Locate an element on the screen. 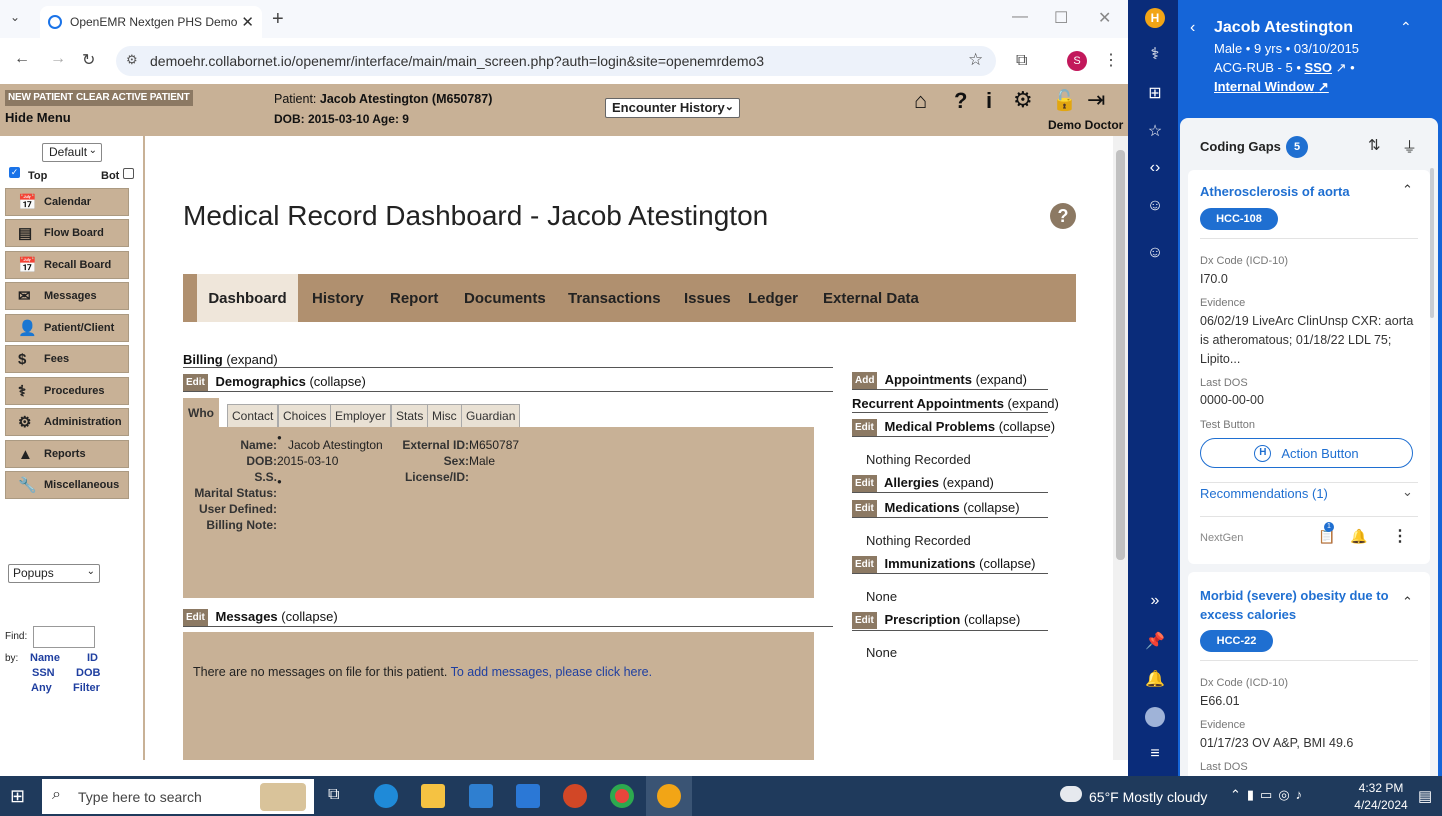 This screenshot has height=816, width=1442. bookmark-star-icon: ☆ is located at coordinates (975, 60).